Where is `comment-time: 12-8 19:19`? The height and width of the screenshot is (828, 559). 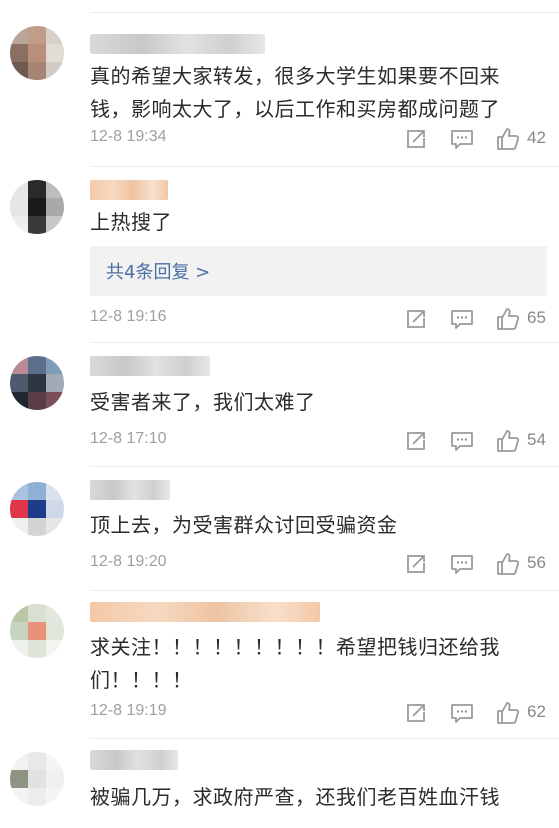
comment-time: 12-8 19:19 is located at coordinates (128, 710).